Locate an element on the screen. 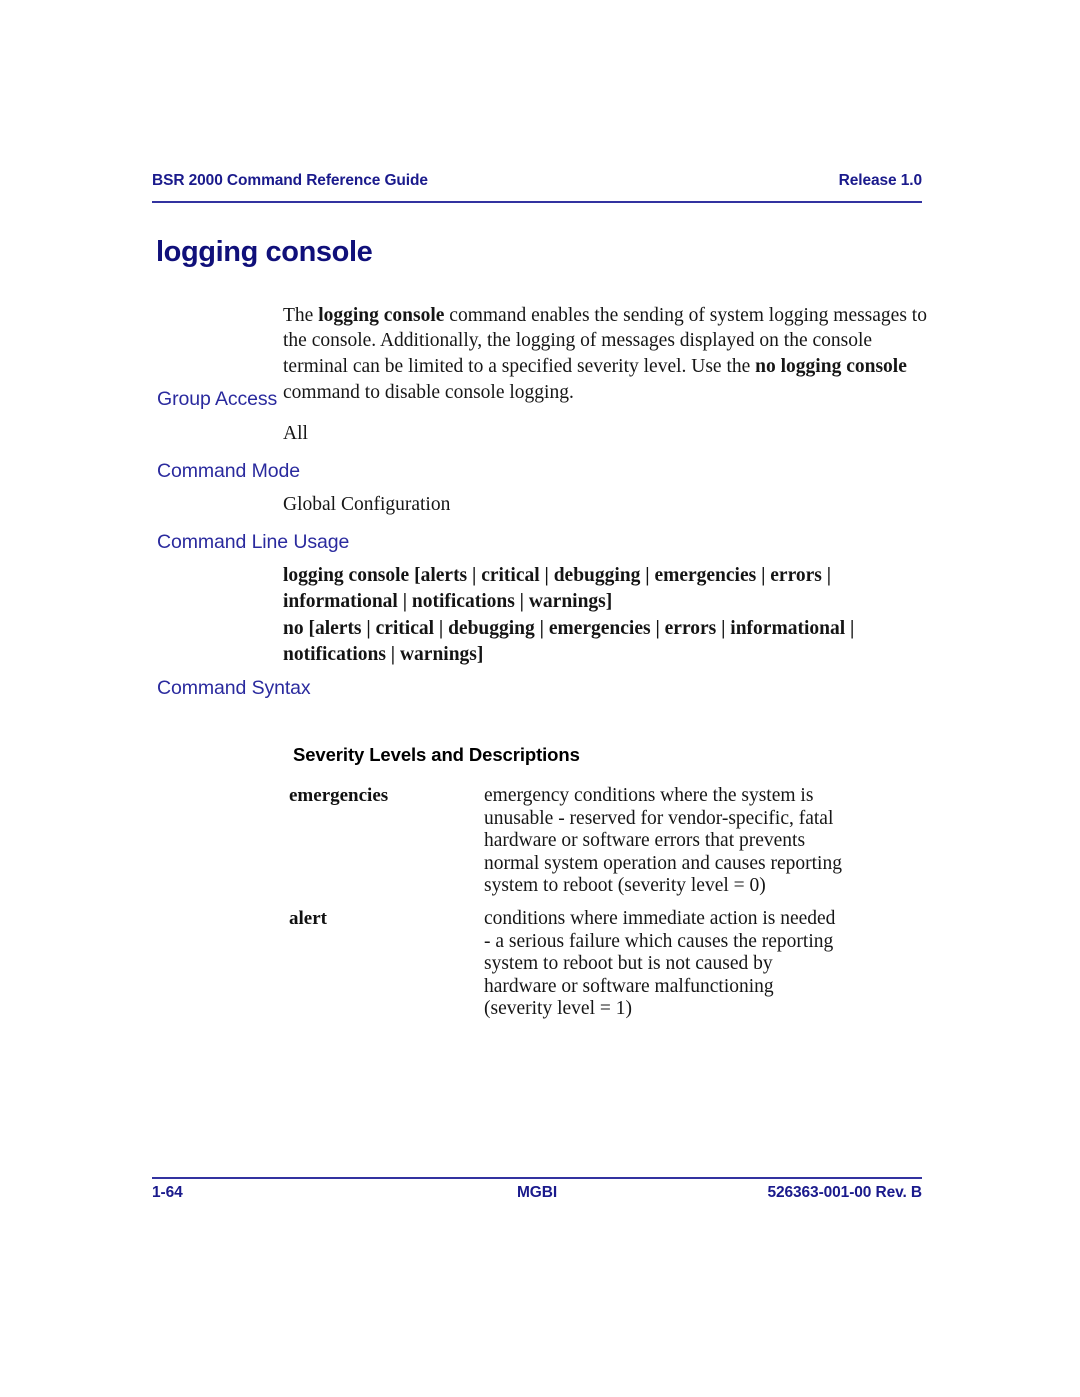 The height and width of the screenshot is (1397, 1080). intro-text-3: command to disable console logging. is located at coordinates (428, 392).